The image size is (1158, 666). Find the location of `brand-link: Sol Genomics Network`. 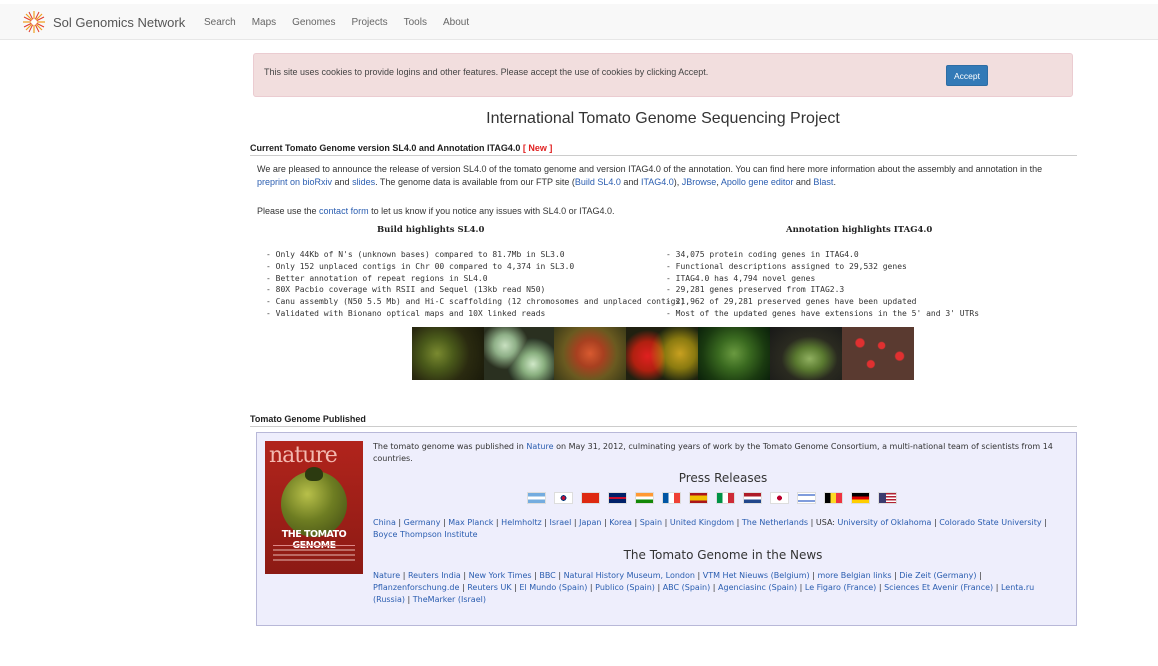

brand-link: Sol Genomics Network is located at coordinates (103, 22).